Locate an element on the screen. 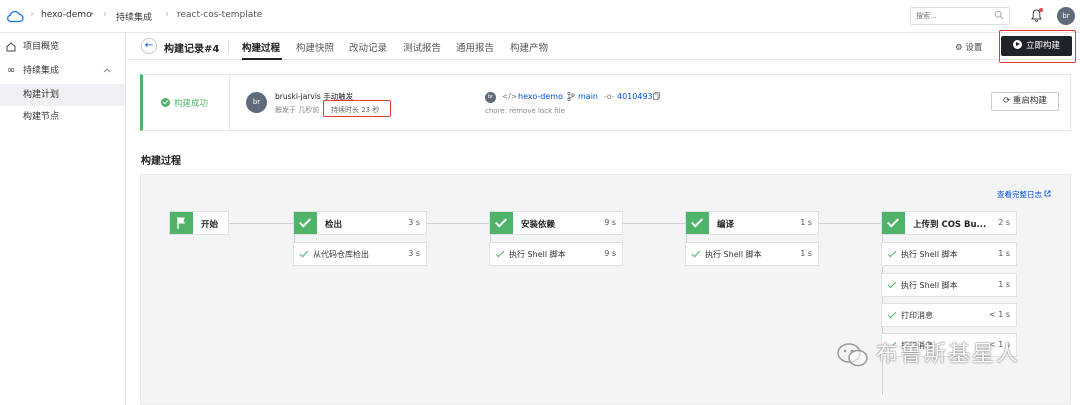 The width and height of the screenshot is (1080, 405). gear-icon: ⚙ is located at coordinates (959, 48).